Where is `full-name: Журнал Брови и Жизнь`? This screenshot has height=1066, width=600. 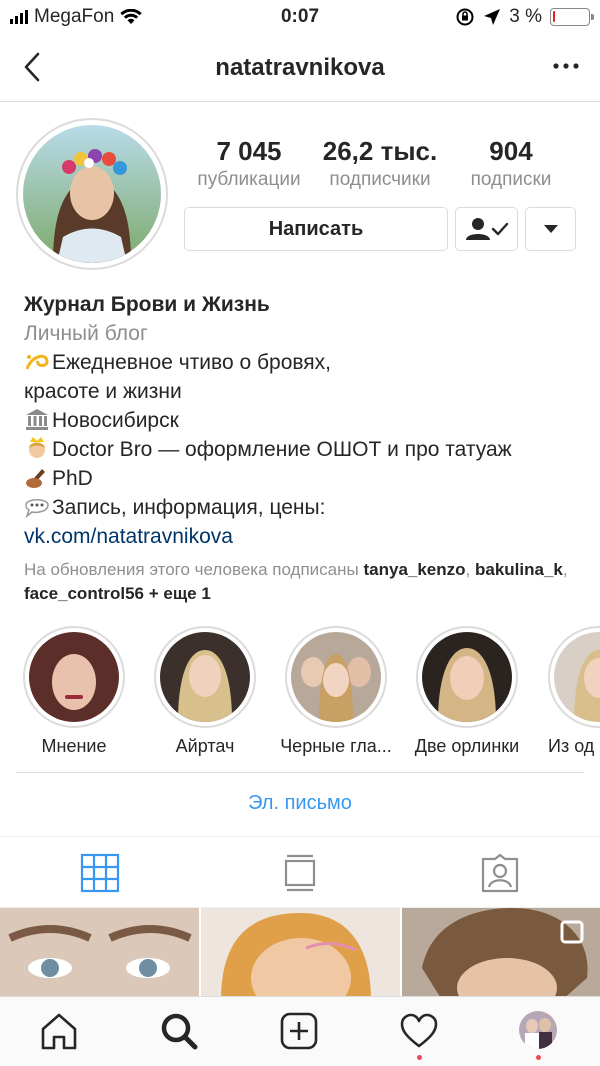
full-name: Журнал Брови и Жизнь is located at coordinates (147, 304).